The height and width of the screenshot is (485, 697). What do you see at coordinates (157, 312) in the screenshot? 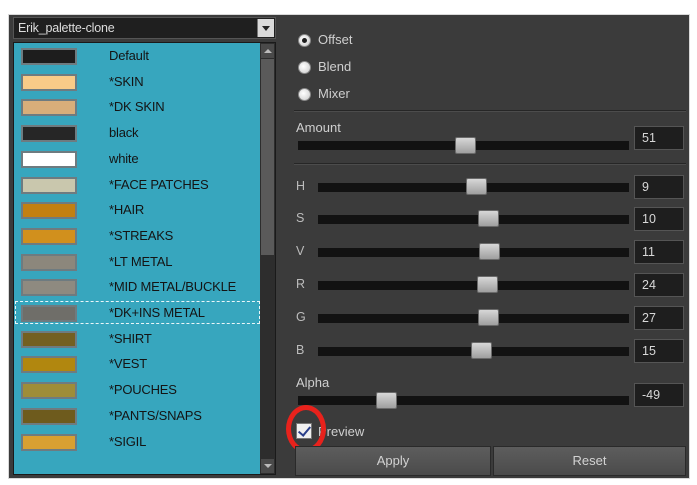
I see `color-name: *DK+INS METAL` at bounding box center [157, 312].